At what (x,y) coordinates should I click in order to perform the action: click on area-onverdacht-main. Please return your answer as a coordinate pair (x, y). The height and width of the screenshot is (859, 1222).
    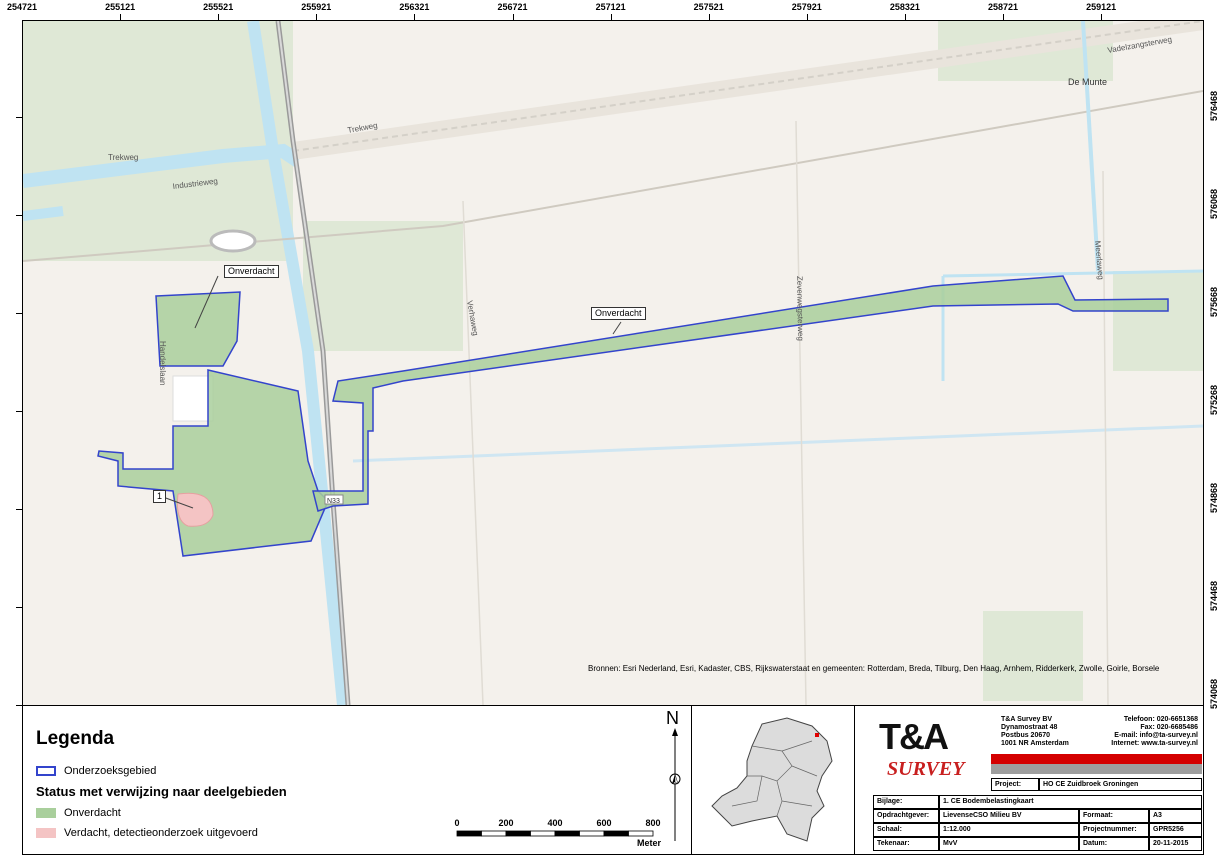
    Looking at the image, I should click on (213, 463).